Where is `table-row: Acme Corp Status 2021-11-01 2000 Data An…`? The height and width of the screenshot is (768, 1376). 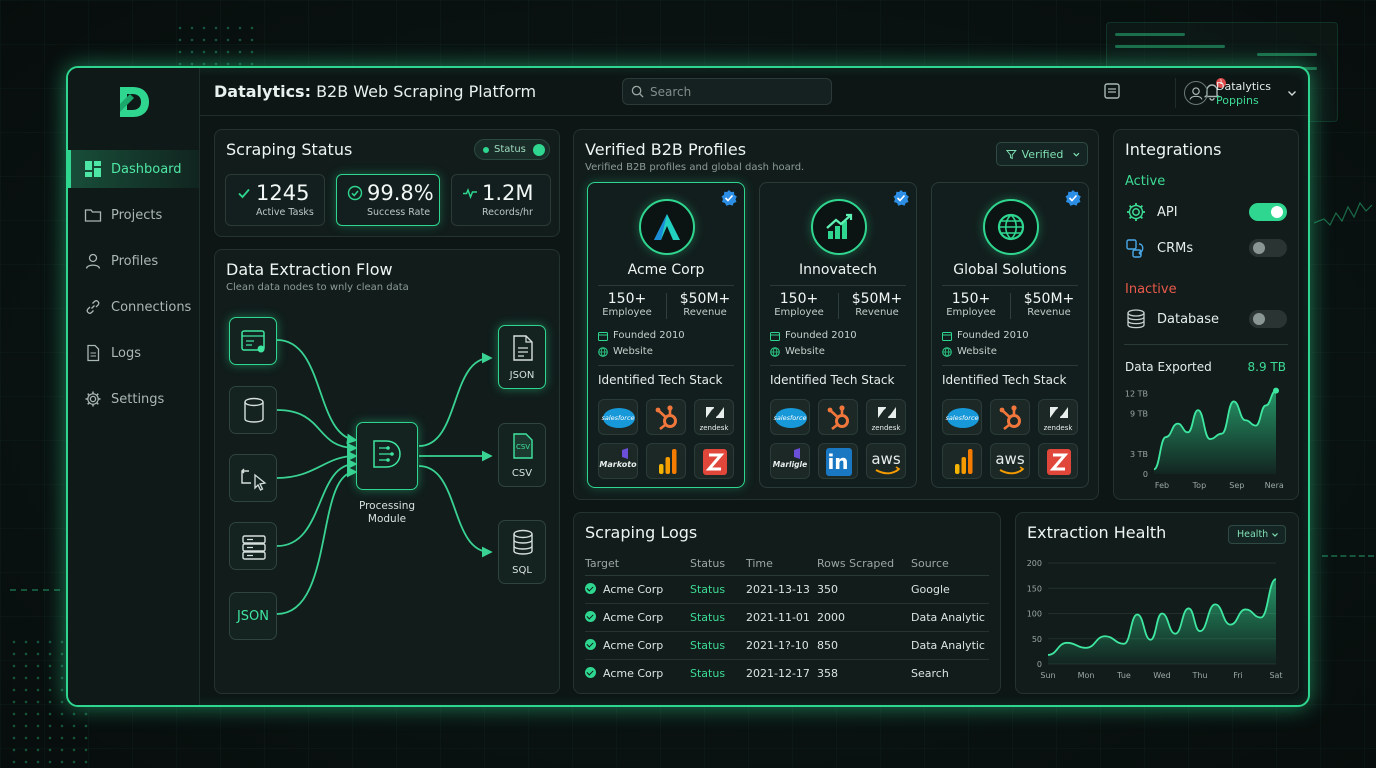
table-row: Acme Corp Status 2021-11-01 2000 Data An… is located at coordinates (787, 617).